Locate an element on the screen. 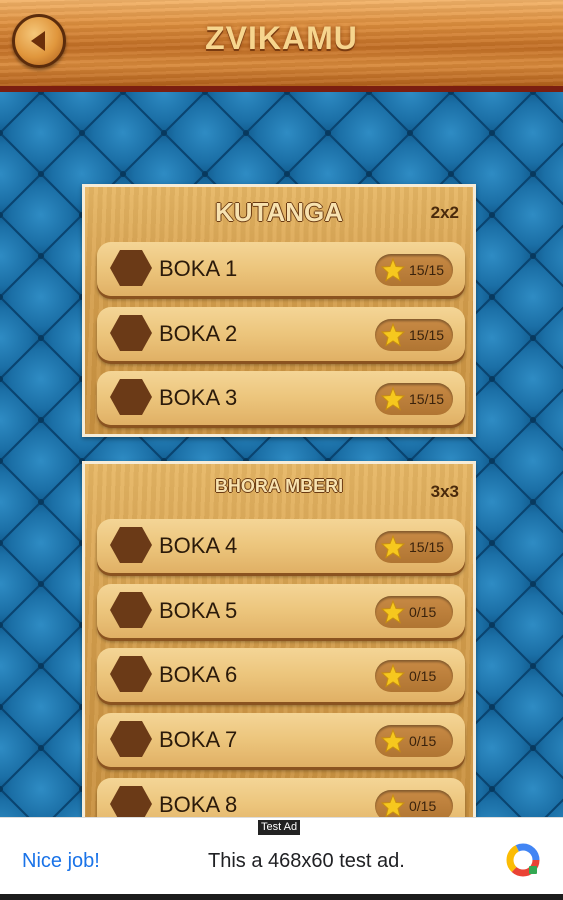 The image size is (563, 900). level-label: BOKA 8 is located at coordinates (198, 804).